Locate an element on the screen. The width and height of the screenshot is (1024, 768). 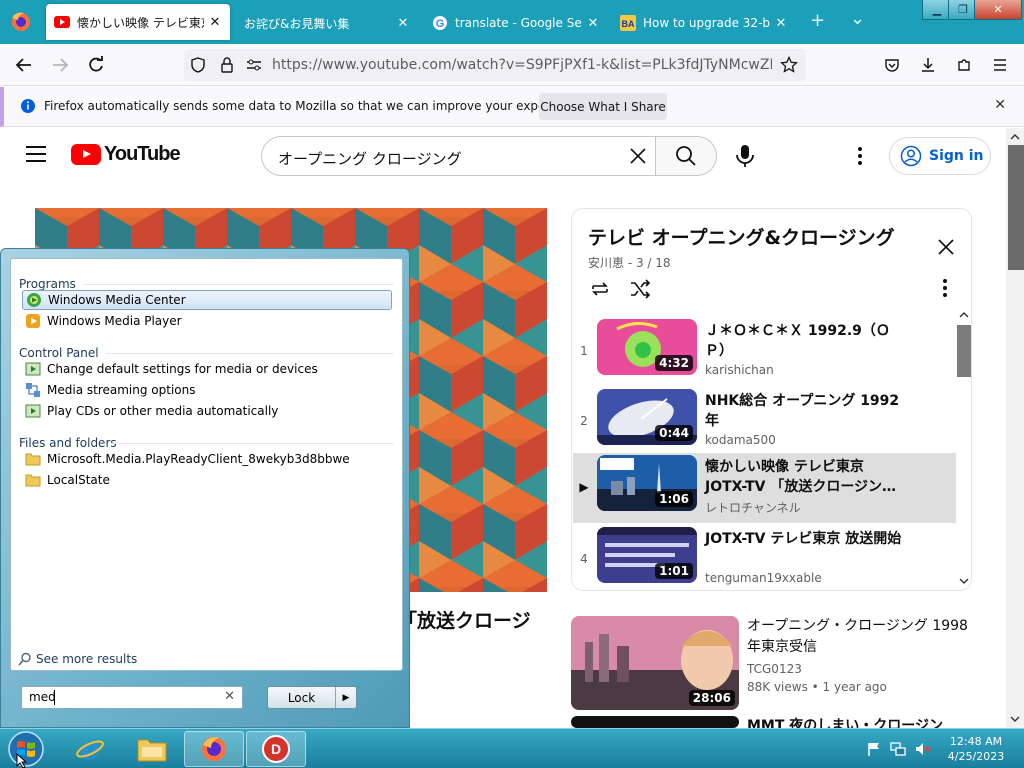
page-scrollbar-thumb is located at coordinates (1016, 207).